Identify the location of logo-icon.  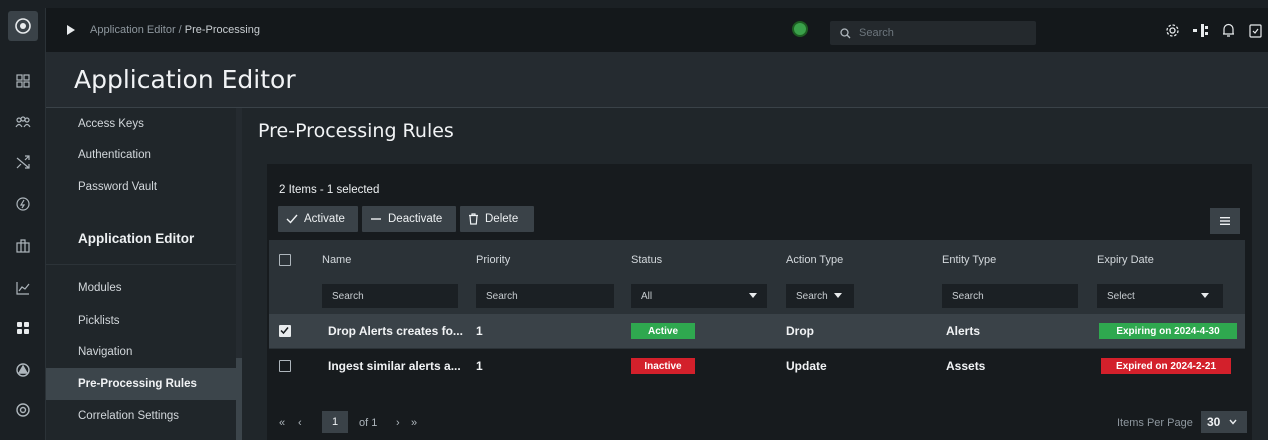
(23, 26).